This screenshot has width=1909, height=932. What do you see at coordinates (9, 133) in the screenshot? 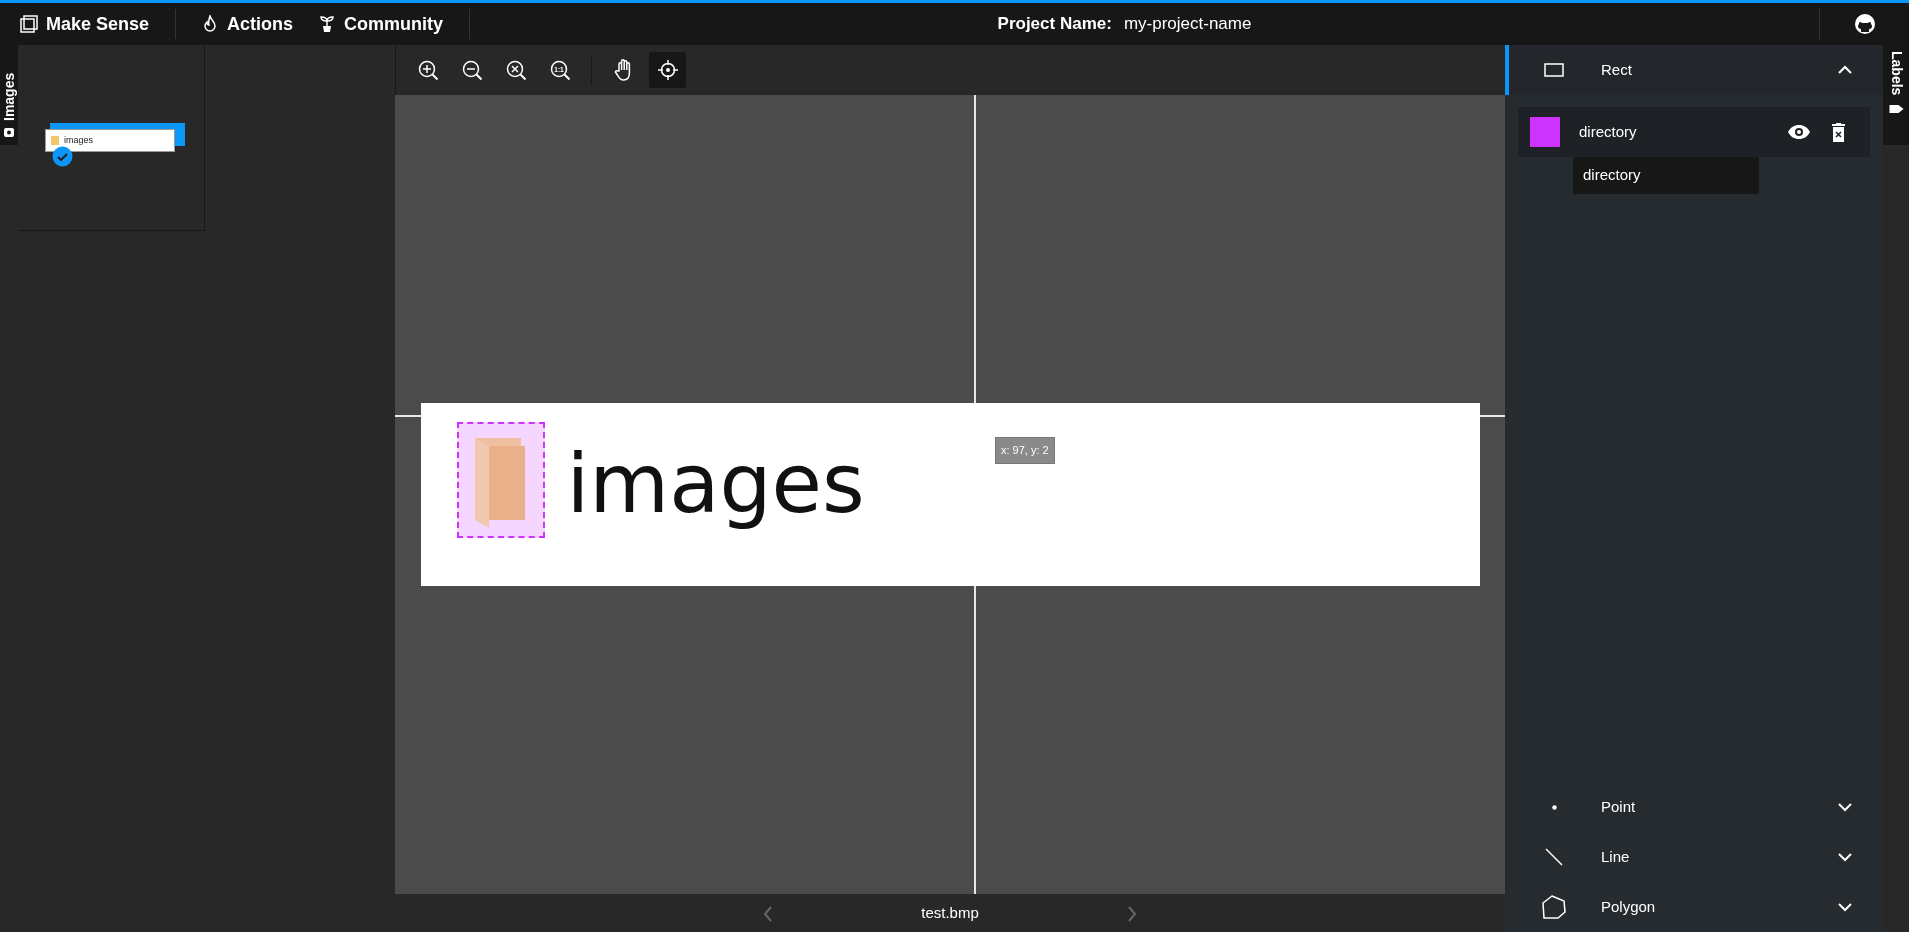
I see `camera-icon` at bounding box center [9, 133].